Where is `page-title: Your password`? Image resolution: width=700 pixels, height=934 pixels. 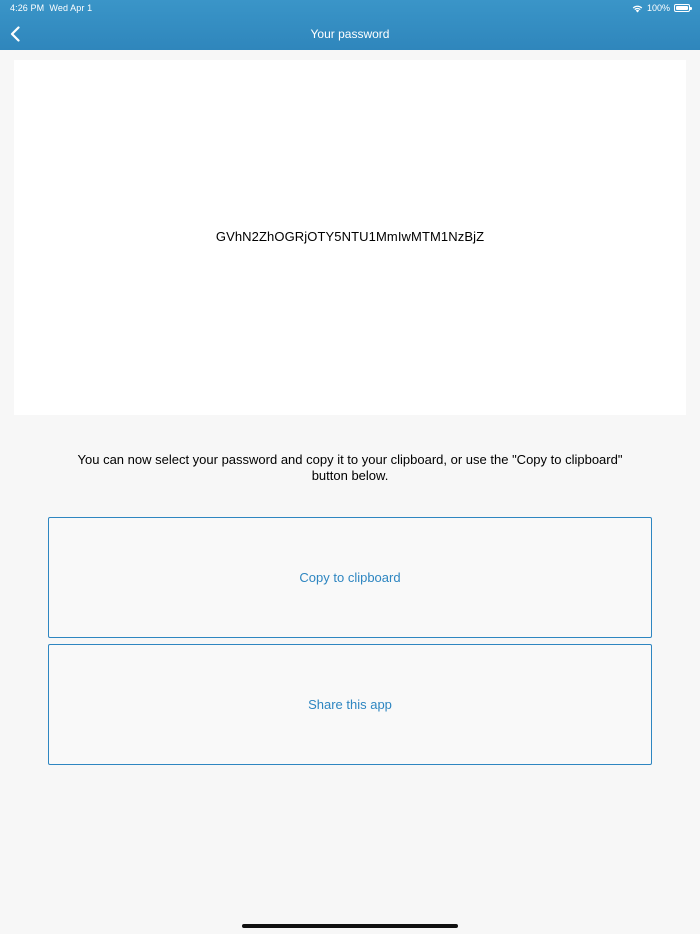 page-title: Your password is located at coordinates (350, 34).